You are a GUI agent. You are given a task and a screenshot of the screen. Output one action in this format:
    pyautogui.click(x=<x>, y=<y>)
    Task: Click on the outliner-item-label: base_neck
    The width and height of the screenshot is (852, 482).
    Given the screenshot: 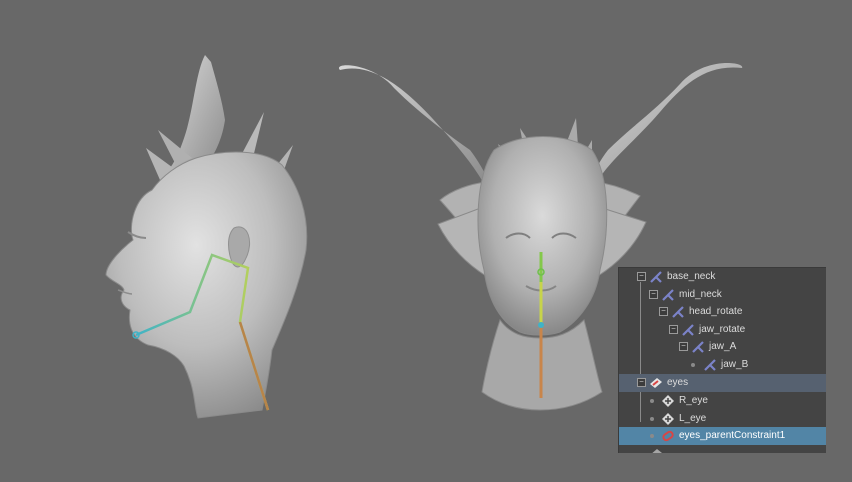 What is the action you would take?
    pyautogui.click(x=691, y=276)
    